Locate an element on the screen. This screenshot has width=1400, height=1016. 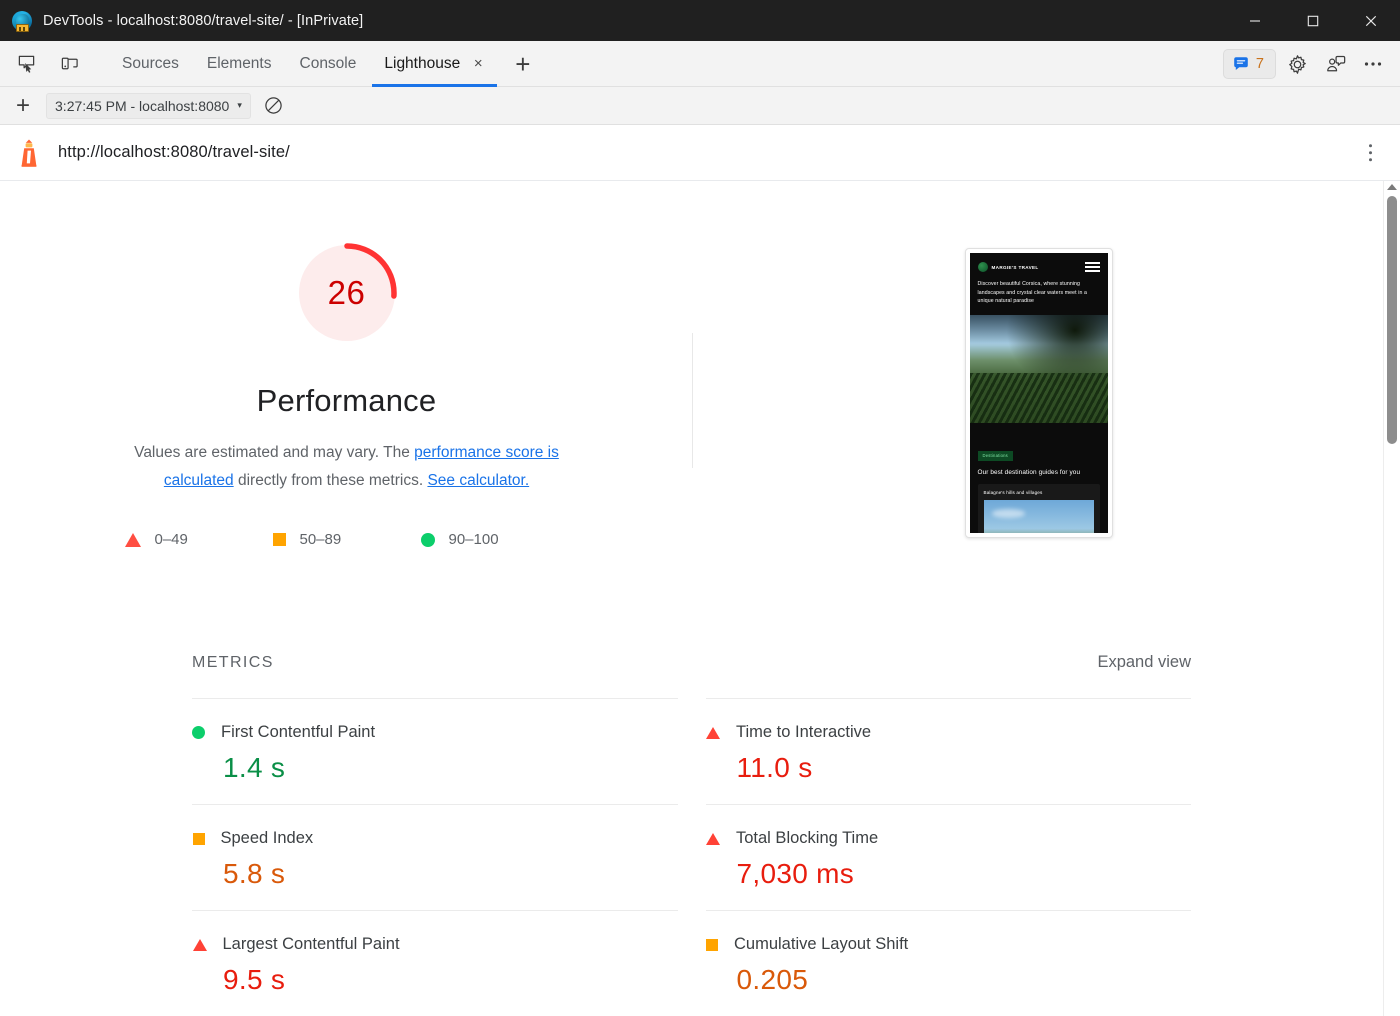
gear-icon is located at coordinates (1297, 64).